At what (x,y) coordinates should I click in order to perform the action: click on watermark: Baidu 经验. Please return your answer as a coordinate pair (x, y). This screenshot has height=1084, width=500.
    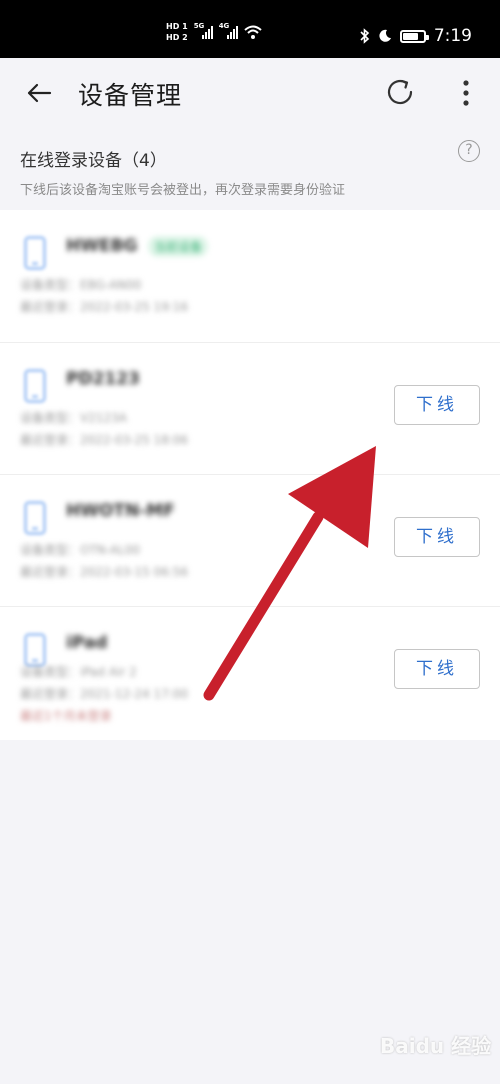
    Looking at the image, I should click on (436, 1046).